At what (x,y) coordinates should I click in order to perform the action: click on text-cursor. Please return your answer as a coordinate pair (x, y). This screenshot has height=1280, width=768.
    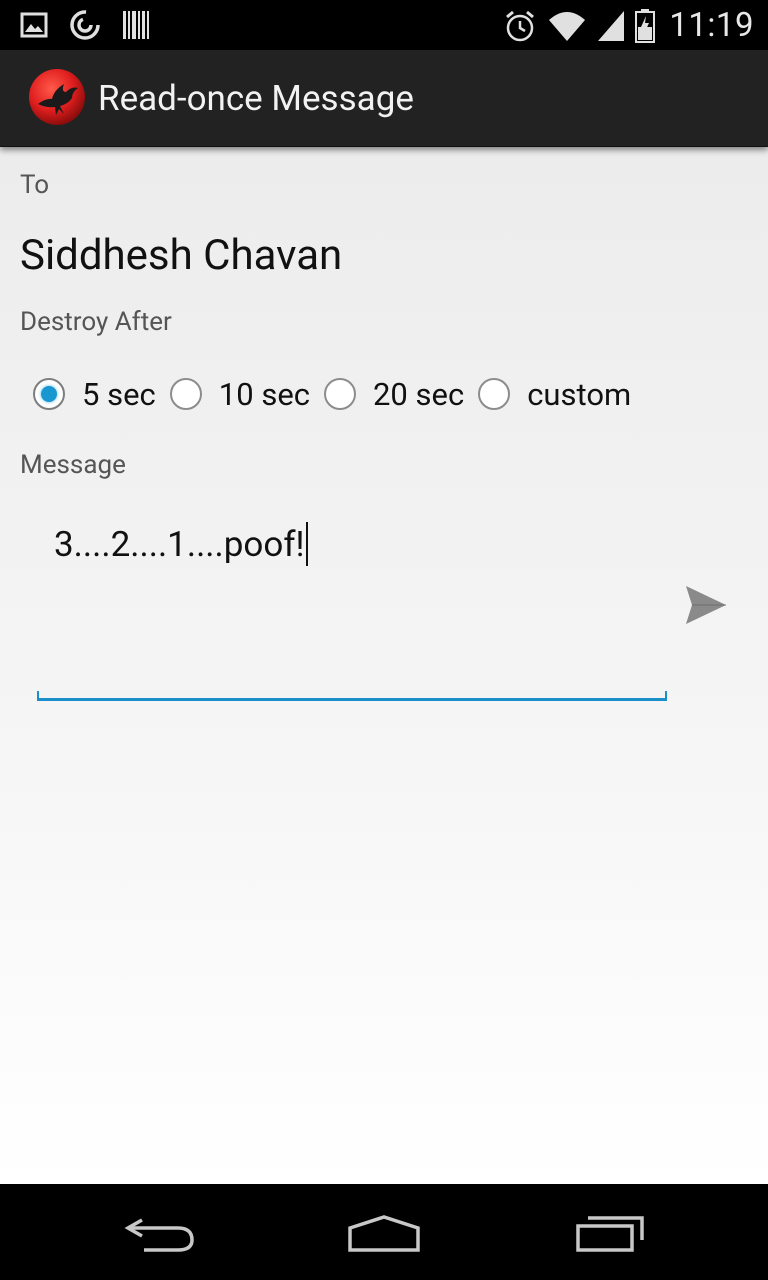
    Looking at the image, I should click on (306, 543).